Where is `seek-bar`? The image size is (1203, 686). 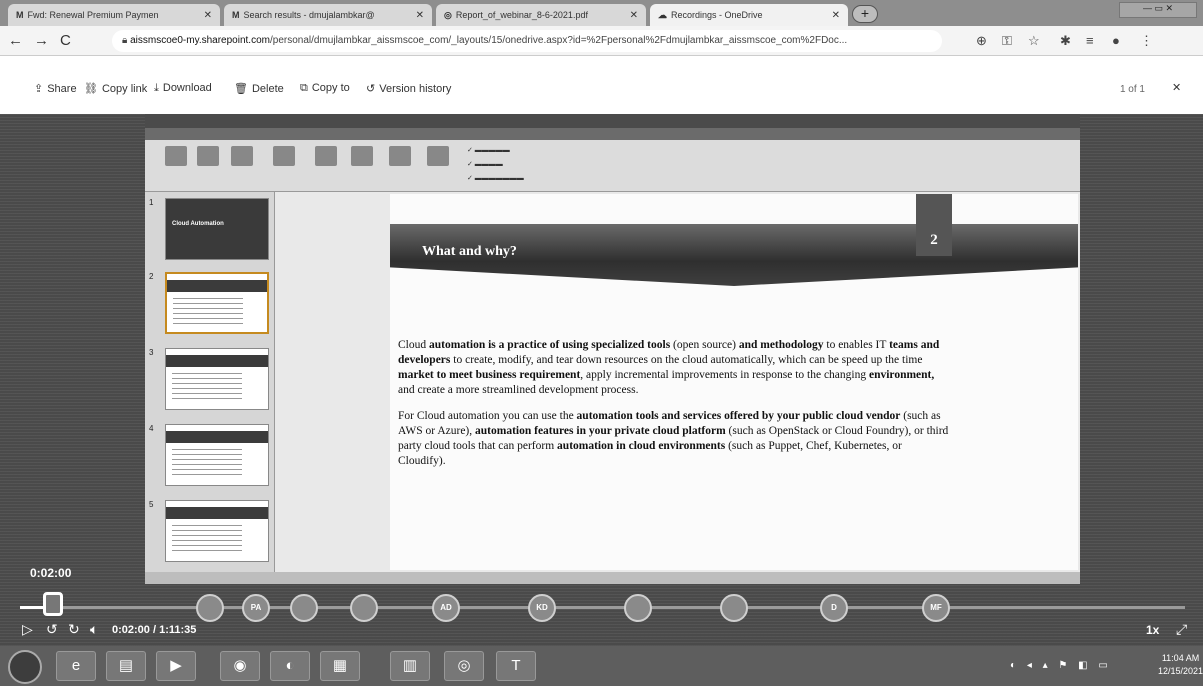
seek-bar is located at coordinates (602, 607).